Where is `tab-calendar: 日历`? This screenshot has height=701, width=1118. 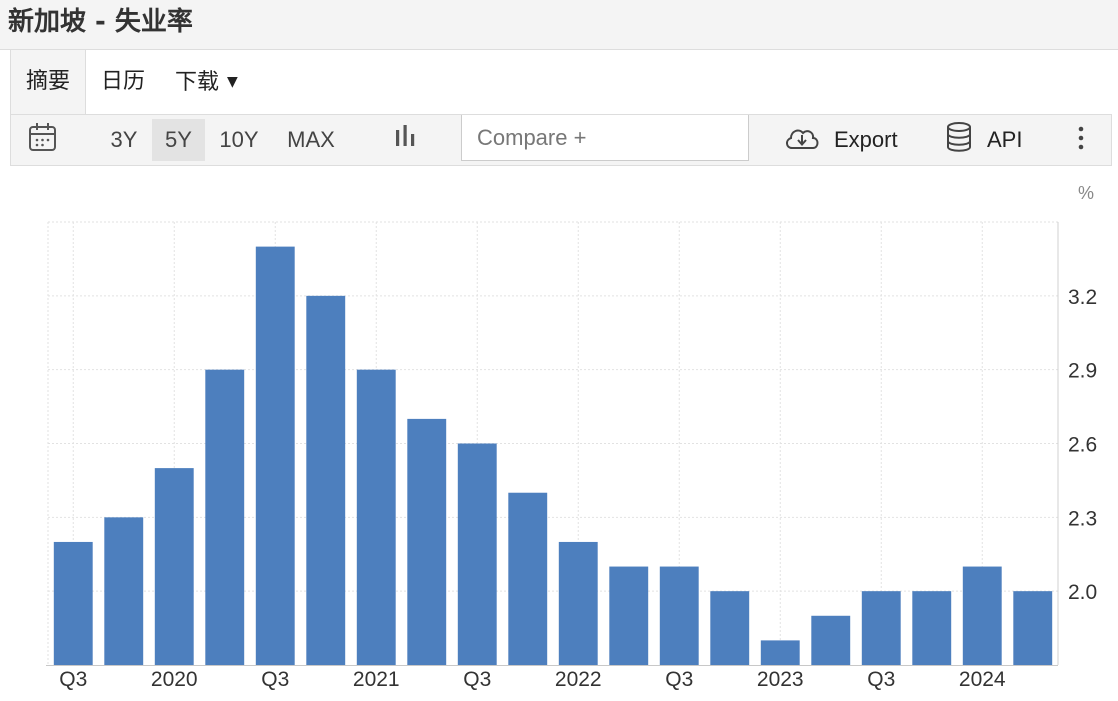 tab-calendar: 日历 is located at coordinates (123, 82).